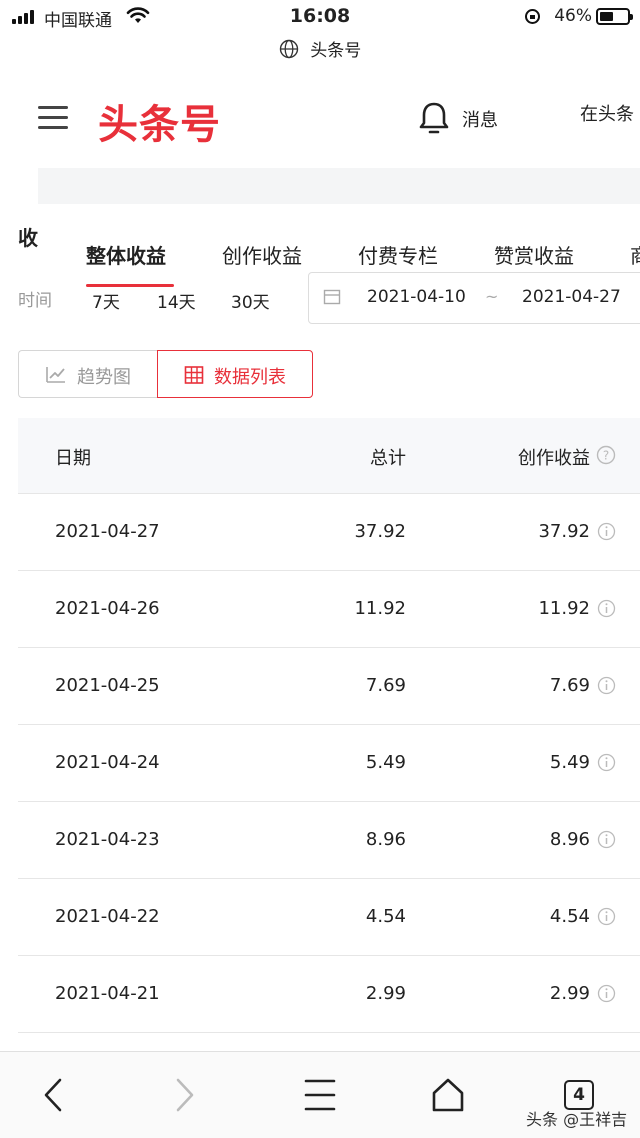  Describe the element at coordinates (126, 254) in the screenshot. I see `tab-overall-revenue: 整体收益` at that location.